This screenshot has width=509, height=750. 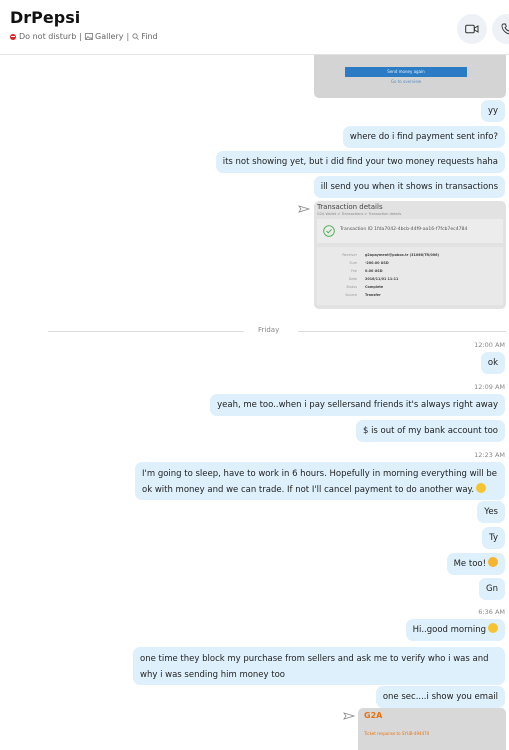 I want to click on g2a-logo: G2A, so click(x=373, y=715).